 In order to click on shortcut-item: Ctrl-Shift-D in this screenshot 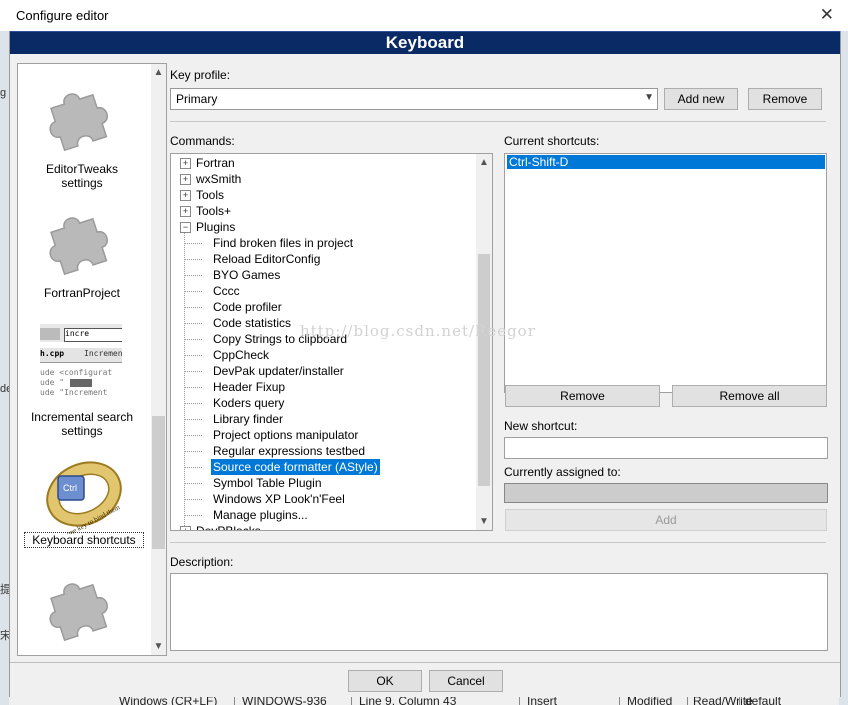, I will do `click(666, 162)`.